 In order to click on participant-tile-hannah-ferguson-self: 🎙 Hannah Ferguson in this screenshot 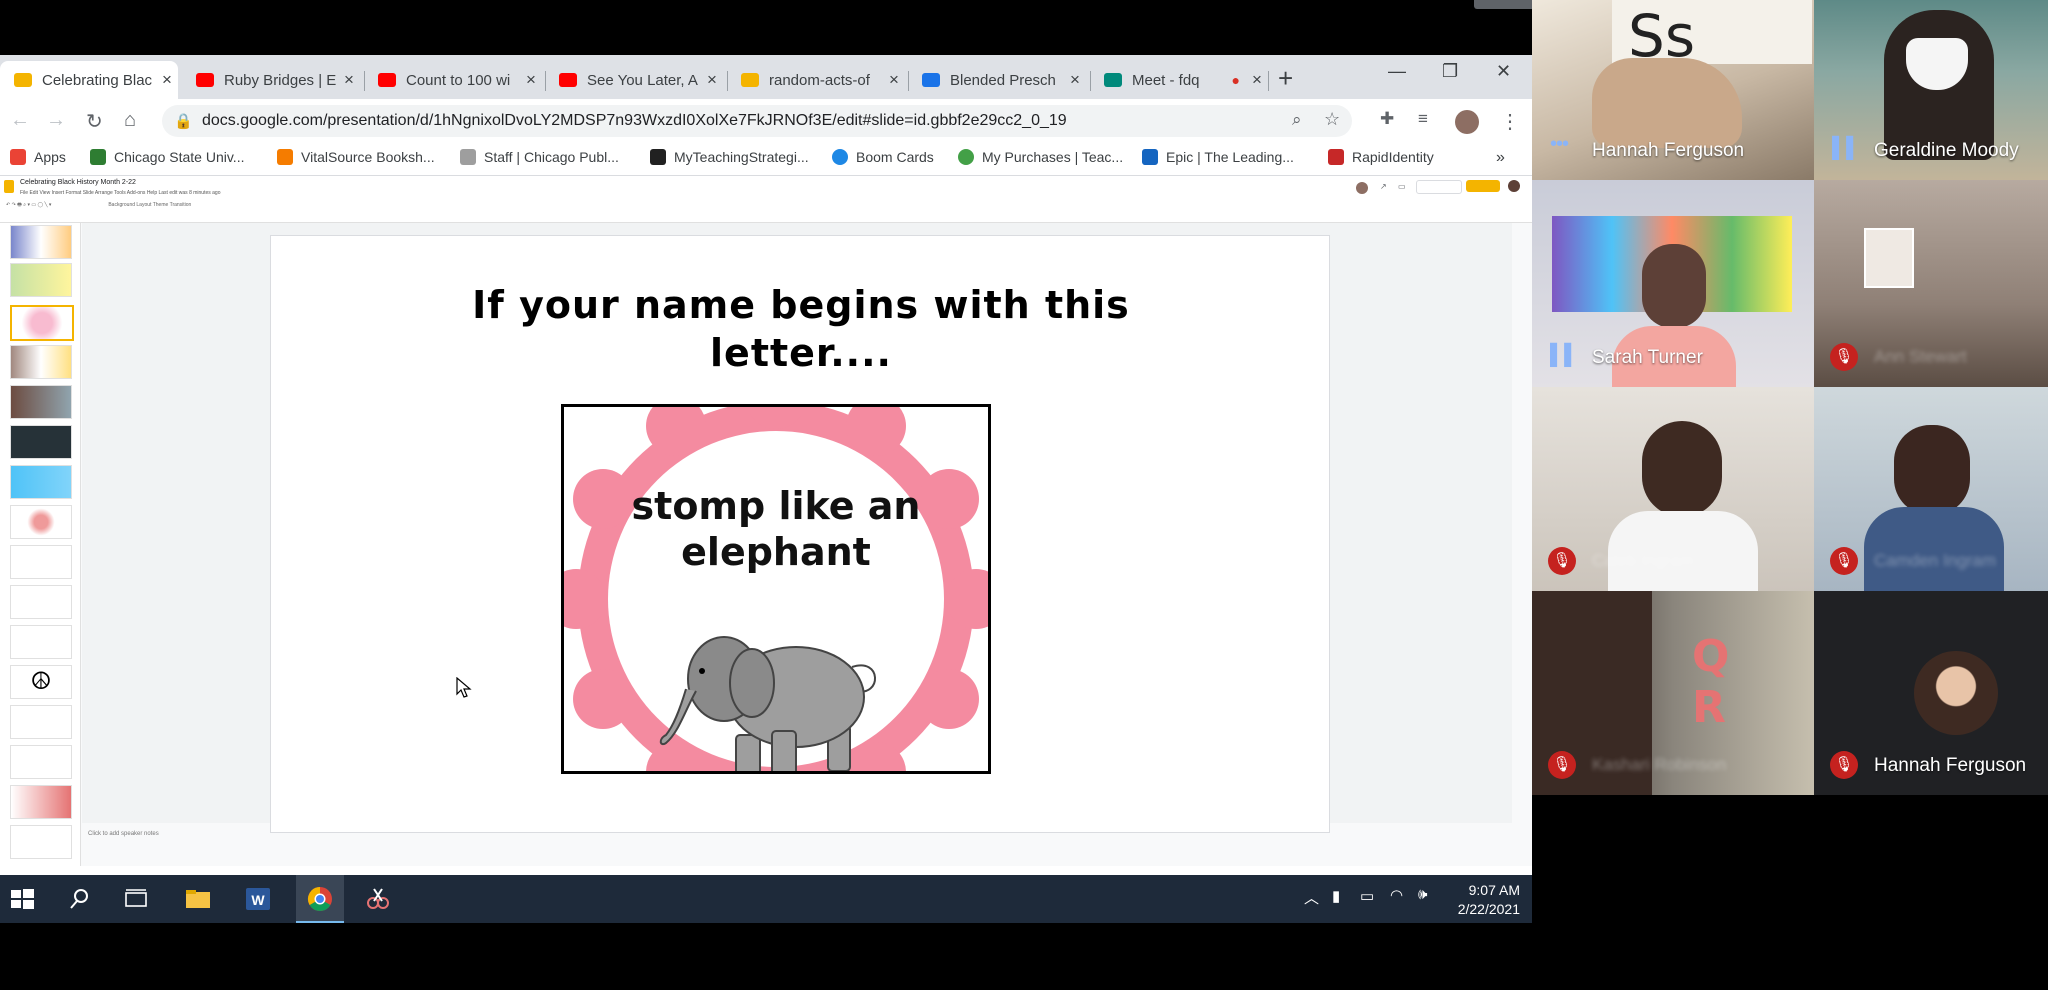, I will do `click(1931, 693)`.